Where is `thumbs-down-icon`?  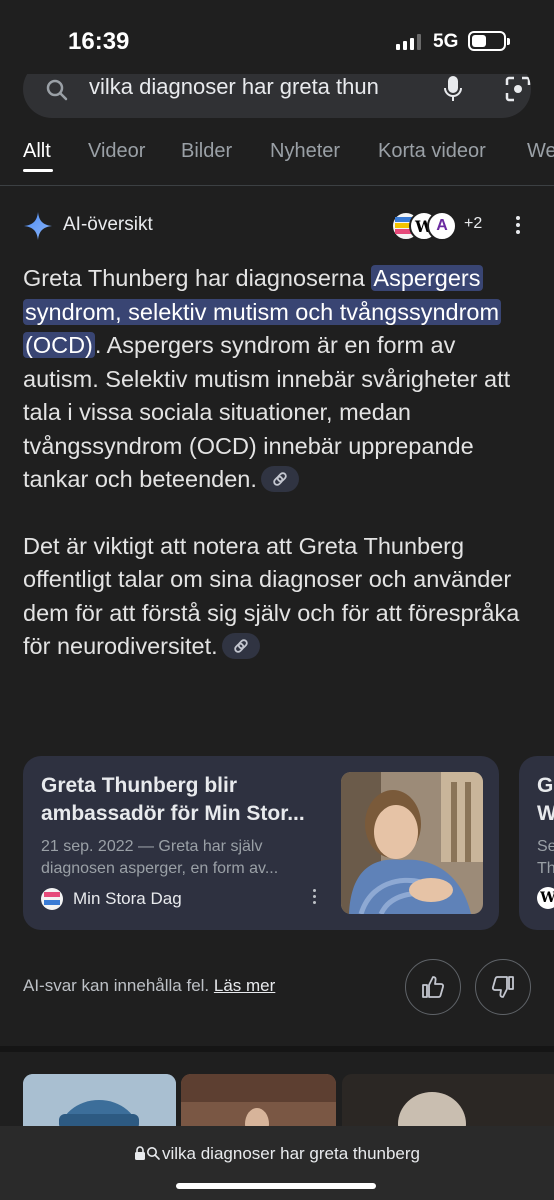 thumbs-down-icon is located at coordinates (502, 987).